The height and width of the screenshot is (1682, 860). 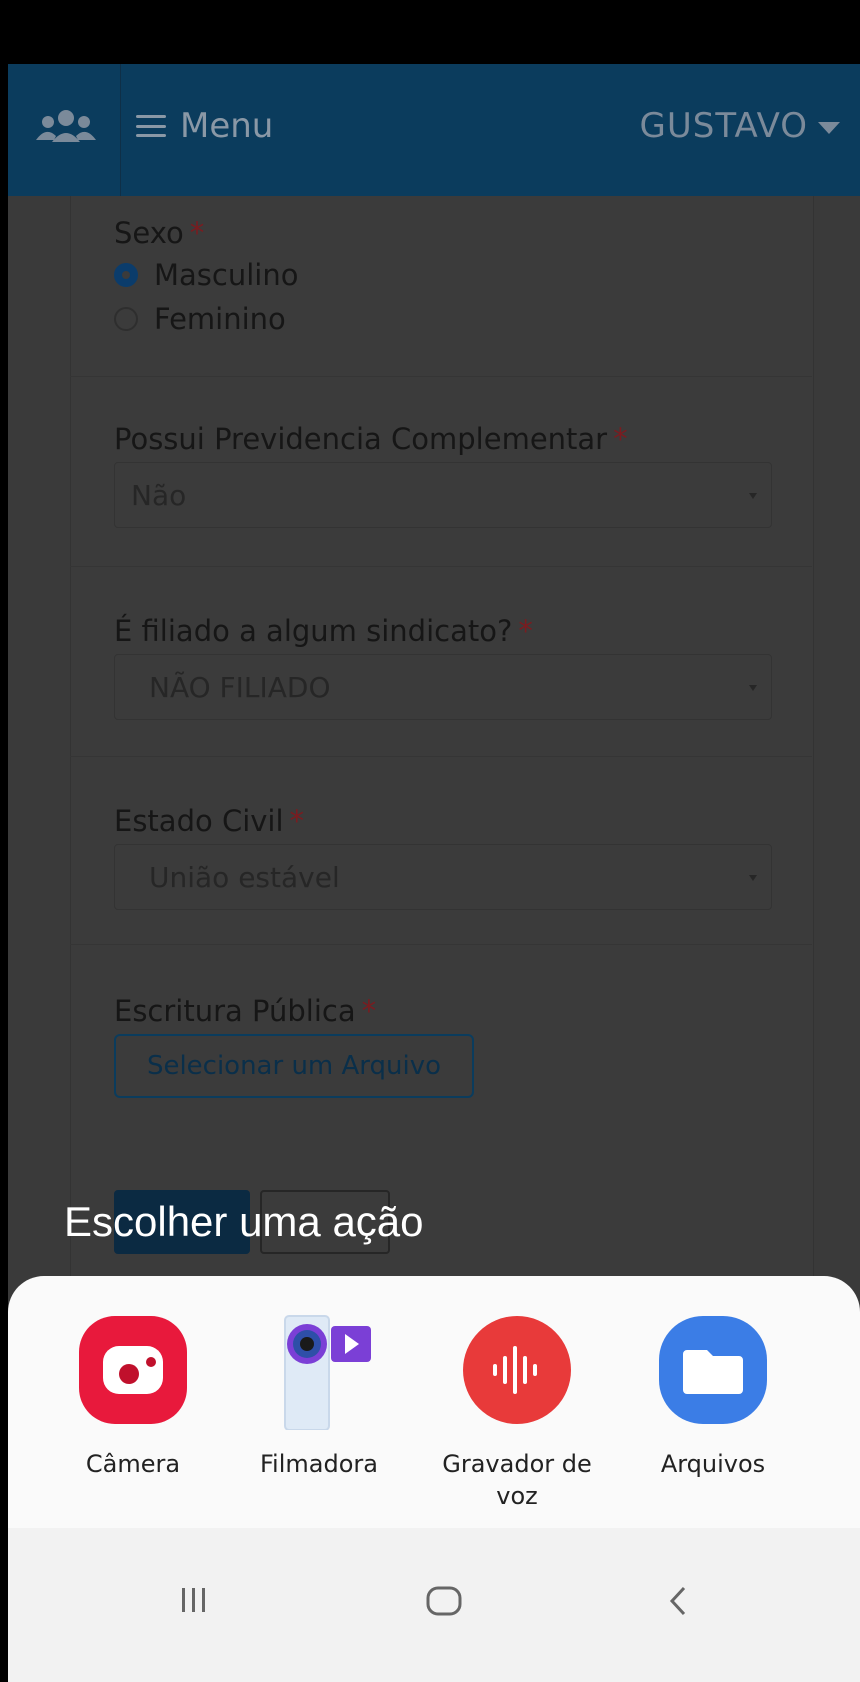 What do you see at coordinates (323, 631) in the screenshot?
I see `sindicato-label: É filiado a algum sindicato? *` at bounding box center [323, 631].